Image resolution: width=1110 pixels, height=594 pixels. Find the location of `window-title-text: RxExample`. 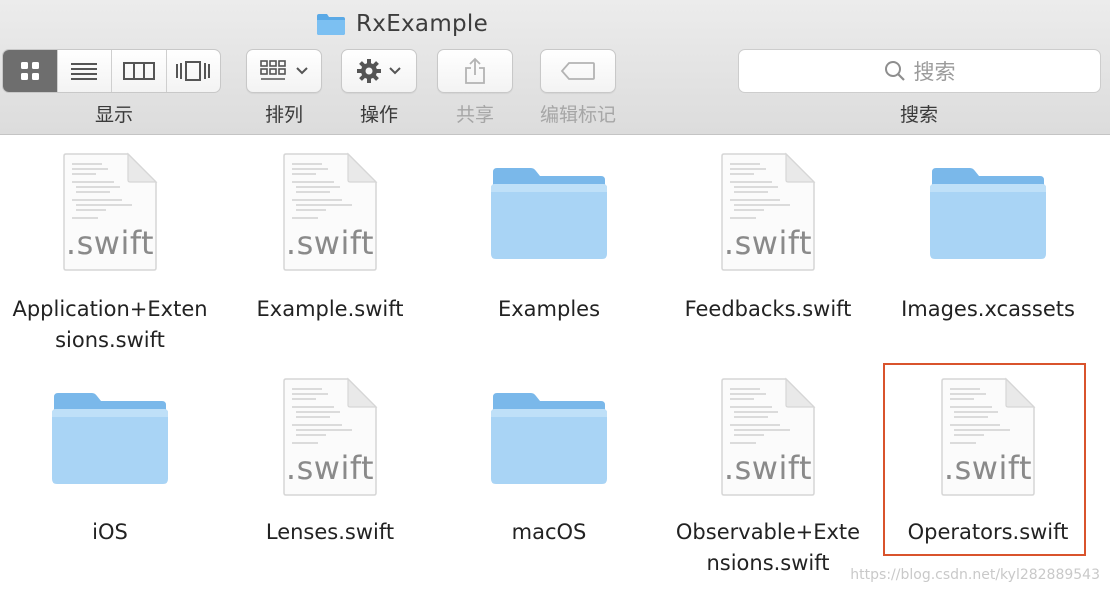

window-title-text: RxExample is located at coordinates (422, 24).